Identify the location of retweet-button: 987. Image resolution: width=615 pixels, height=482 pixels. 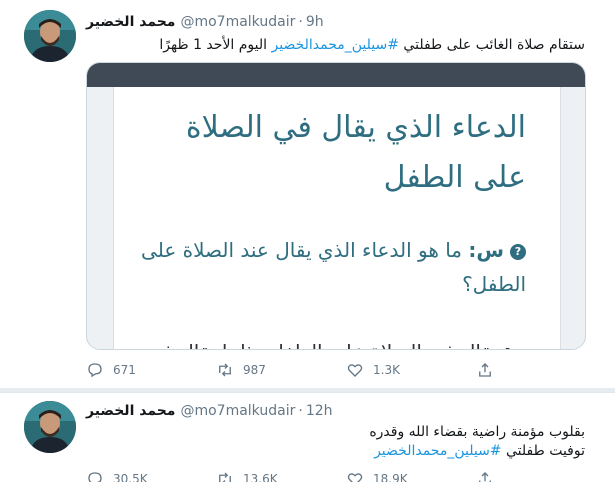
(281, 370).